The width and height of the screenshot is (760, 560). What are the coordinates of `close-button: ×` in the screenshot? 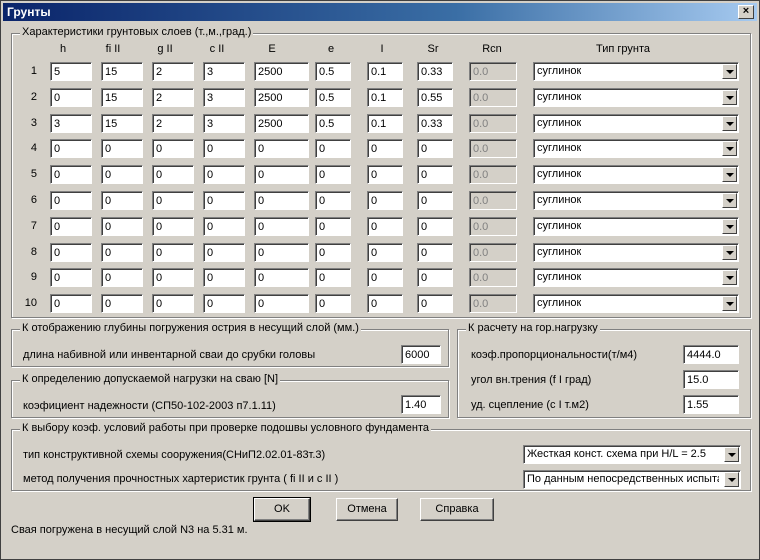 It's located at (746, 12).